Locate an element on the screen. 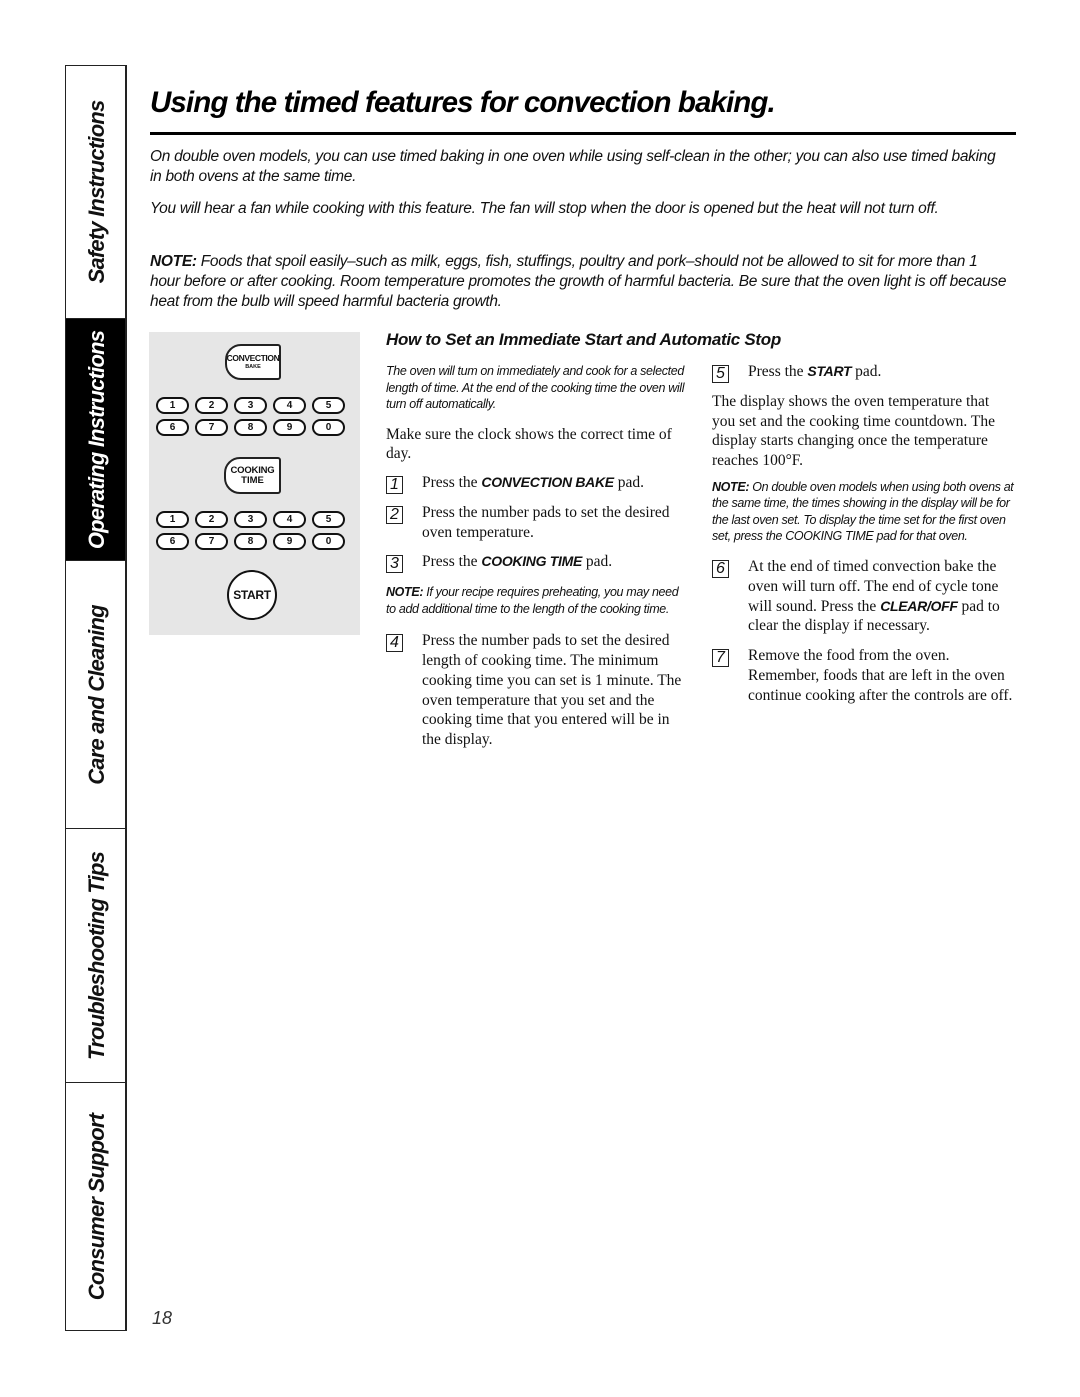 The image size is (1080, 1397). tab-care-and-cleaning: Care and Cleaning is located at coordinates (96, 695).